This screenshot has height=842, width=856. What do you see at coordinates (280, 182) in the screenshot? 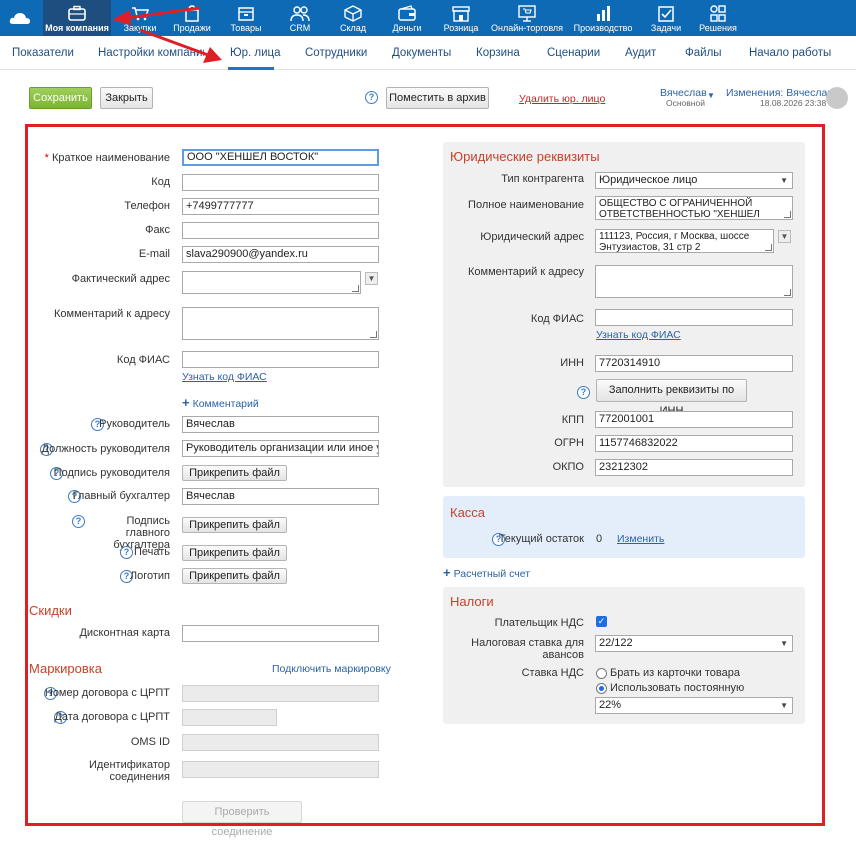
I see `code-input` at bounding box center [280, 182].